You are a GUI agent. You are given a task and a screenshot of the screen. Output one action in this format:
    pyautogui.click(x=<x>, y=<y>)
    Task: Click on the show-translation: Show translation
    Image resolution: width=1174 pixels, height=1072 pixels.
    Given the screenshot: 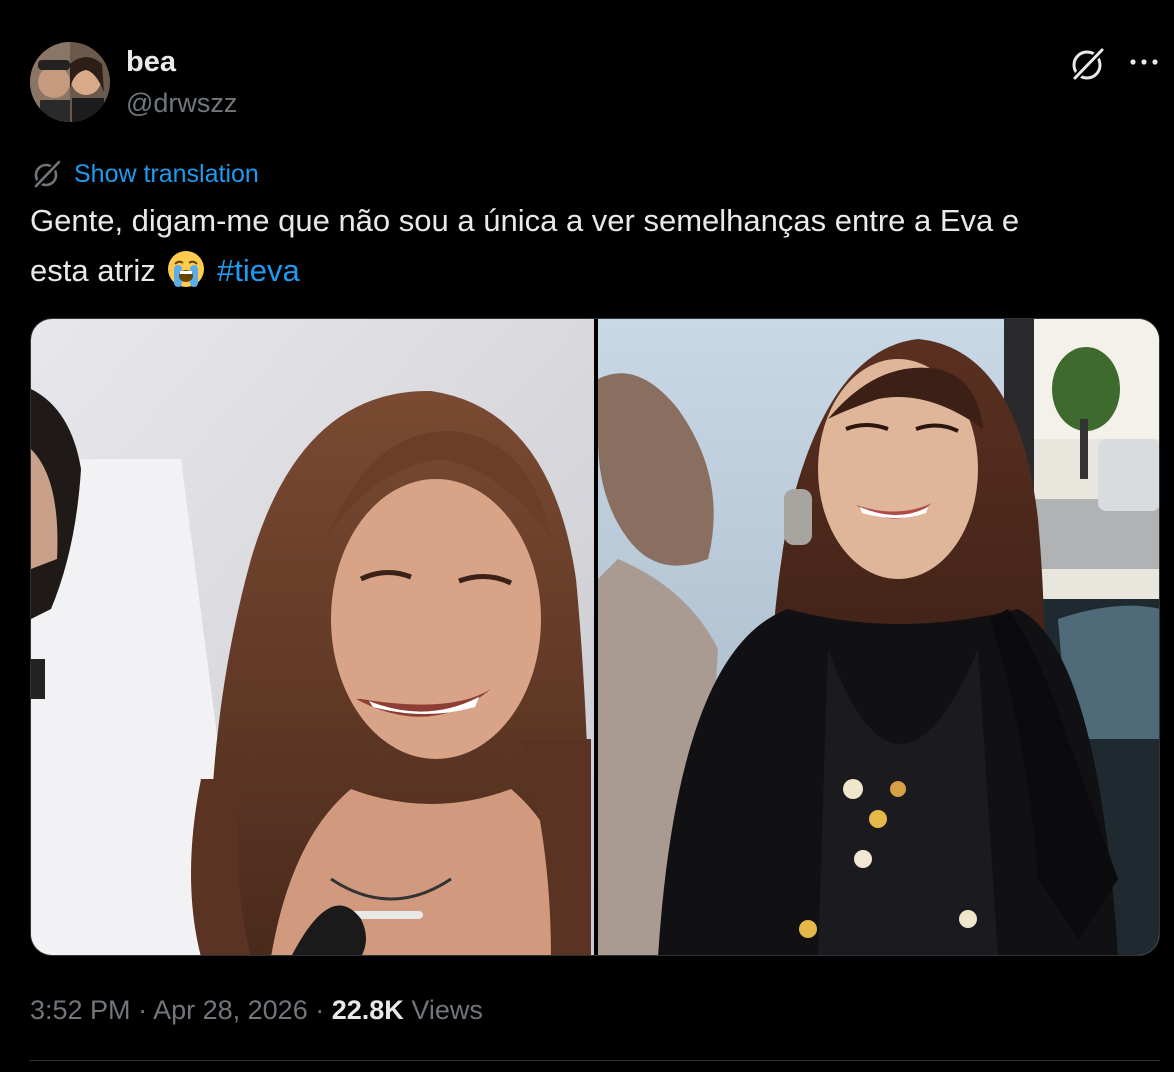 What is the action you would take?
    pyautogui.click(x=144, y=174)
    